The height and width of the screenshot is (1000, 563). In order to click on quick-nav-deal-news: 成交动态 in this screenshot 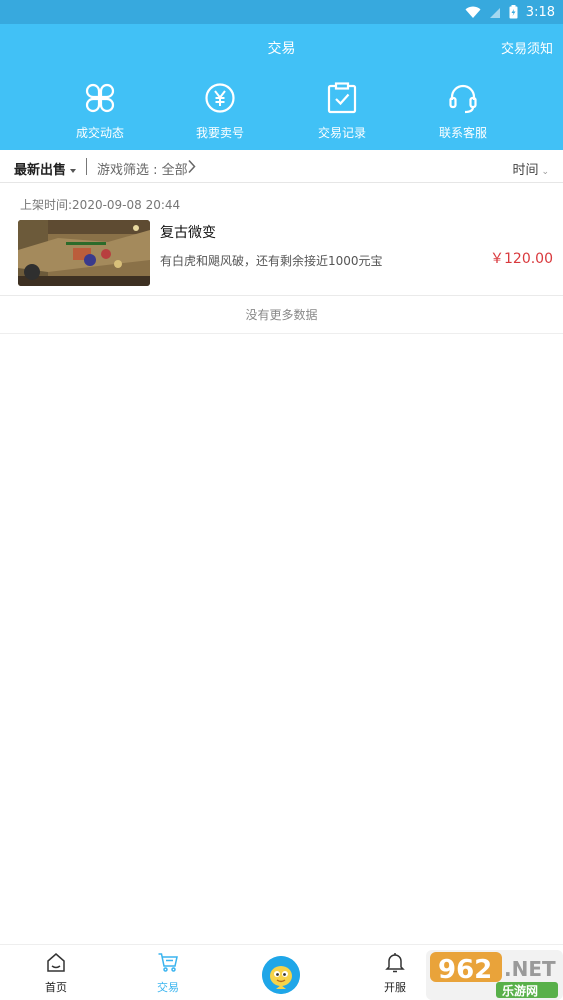, I will do `click(100, 111)`.